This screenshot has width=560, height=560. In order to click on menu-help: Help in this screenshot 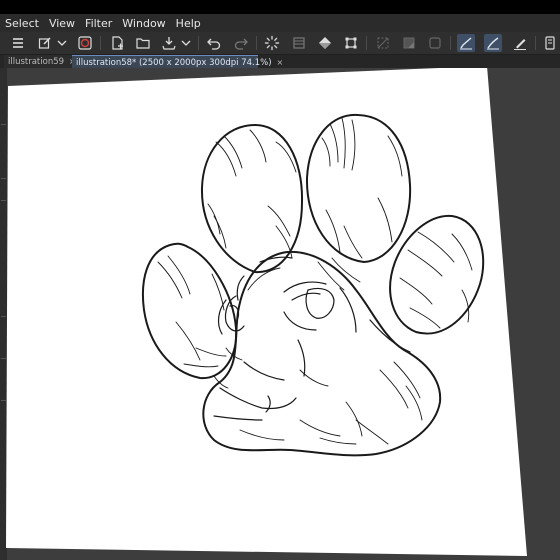, I will do `click(188, 23)`.